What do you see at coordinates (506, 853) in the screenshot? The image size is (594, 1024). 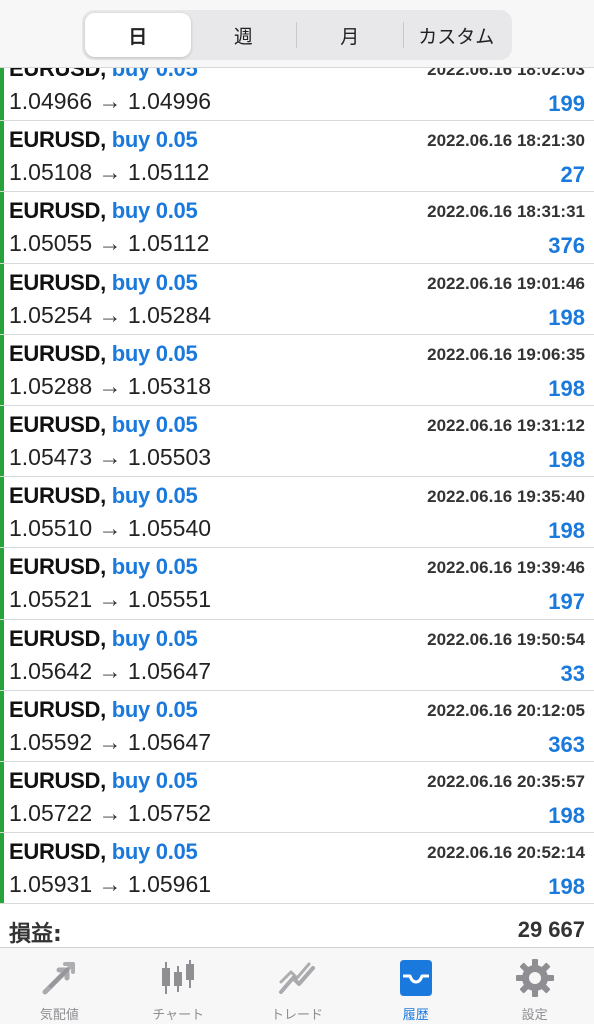 I see `trade-time: 2022.06.16 20:52:14` at bounding box center [506, 853].